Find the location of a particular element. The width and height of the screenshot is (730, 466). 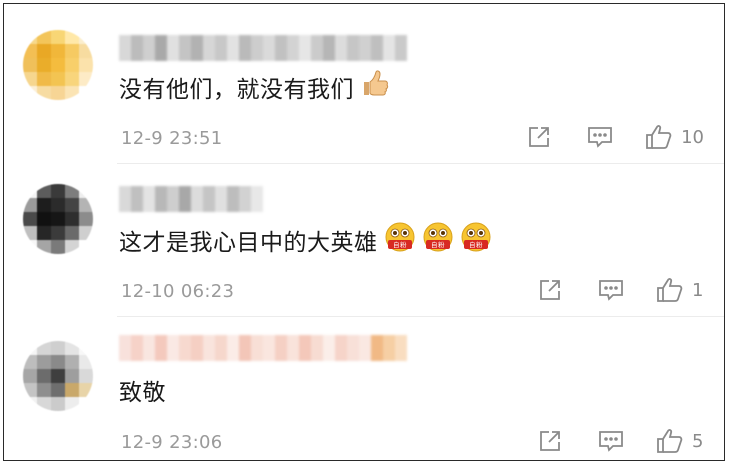

comment-actions: 10 is located at coordinates (615, 137).